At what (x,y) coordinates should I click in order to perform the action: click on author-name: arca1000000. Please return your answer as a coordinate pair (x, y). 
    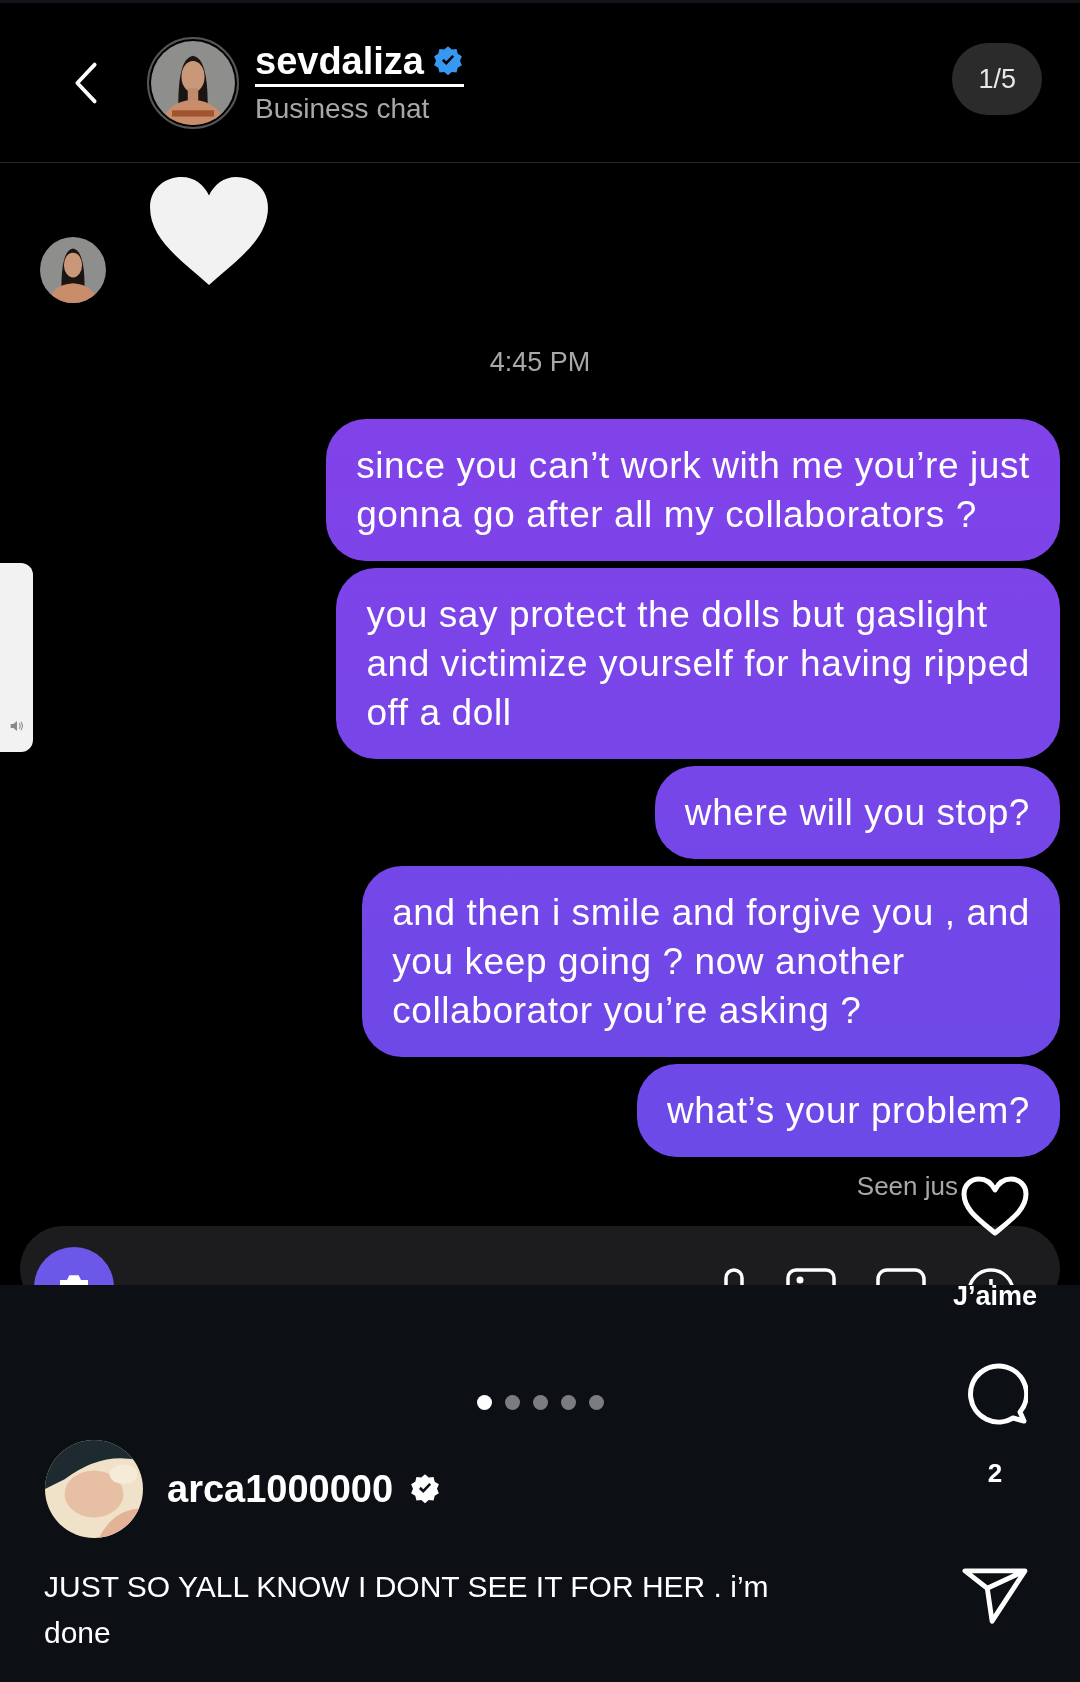
    Looking at the image, I should click on (280, 1489).